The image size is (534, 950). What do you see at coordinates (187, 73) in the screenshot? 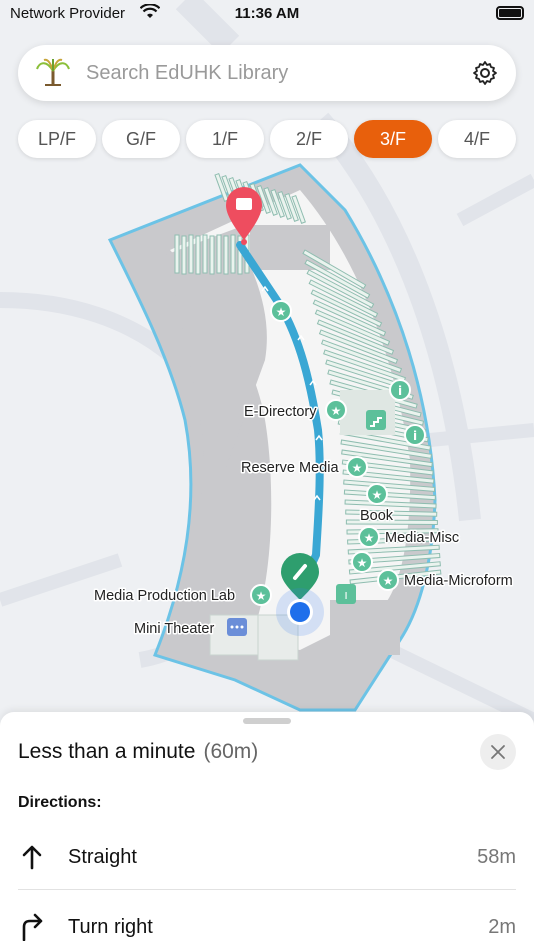
I see `search-input: Search EdUHK Library` at bounding box center [187, 73].